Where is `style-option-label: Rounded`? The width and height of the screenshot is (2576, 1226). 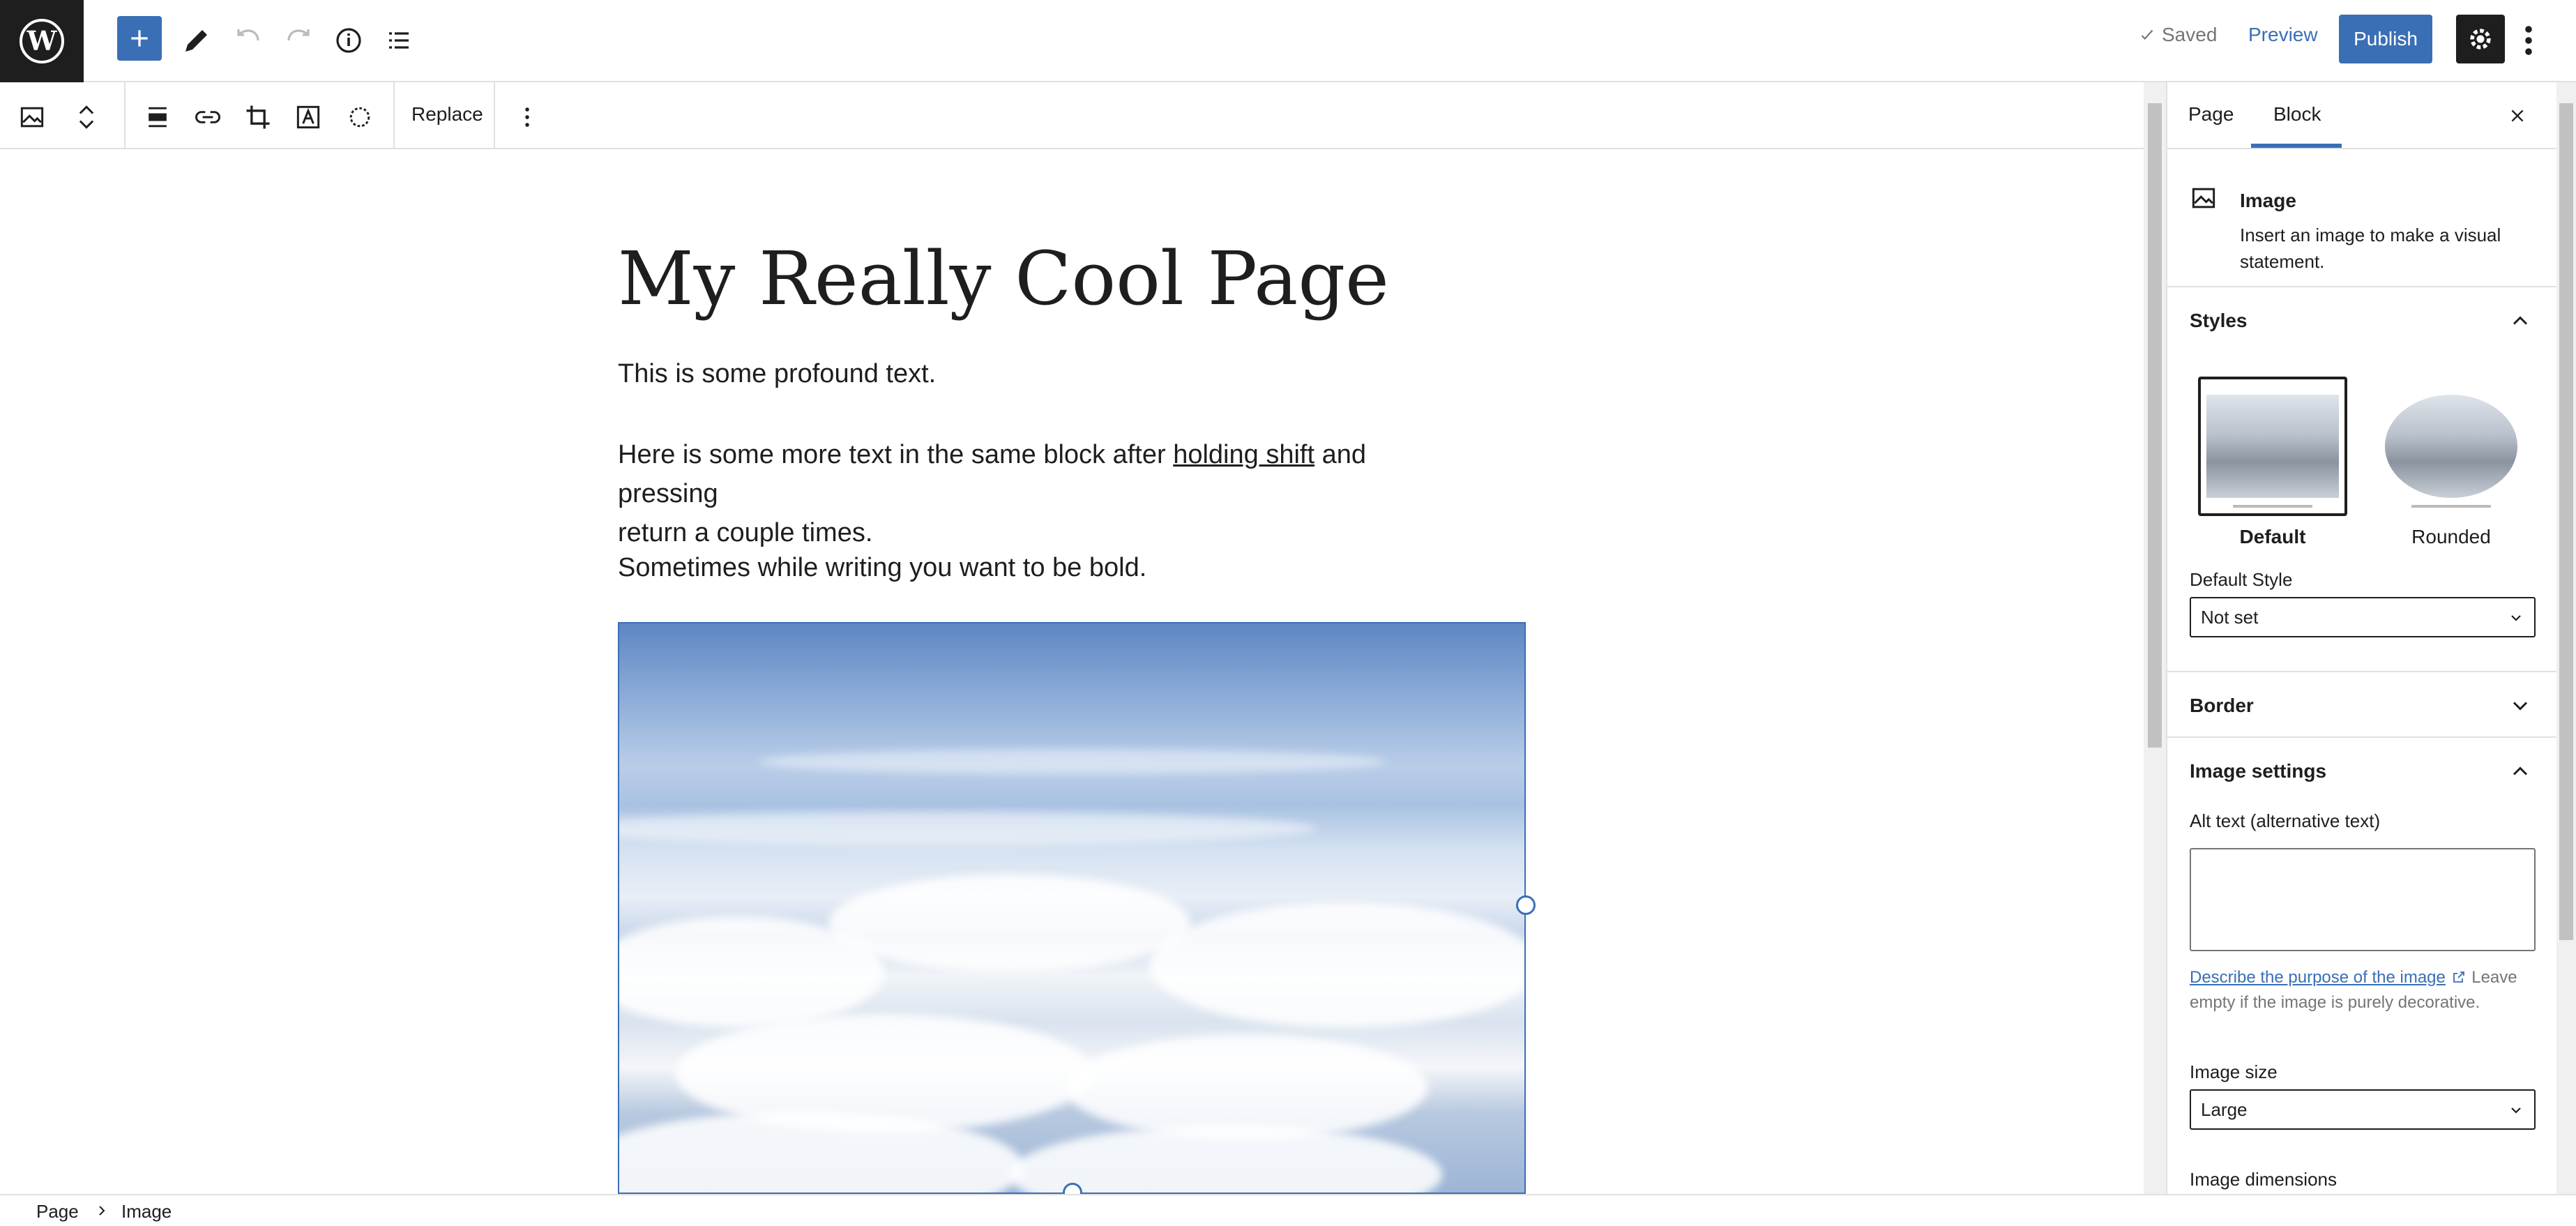
style-option-label: Rounded is located at coordinates (2451, 536).